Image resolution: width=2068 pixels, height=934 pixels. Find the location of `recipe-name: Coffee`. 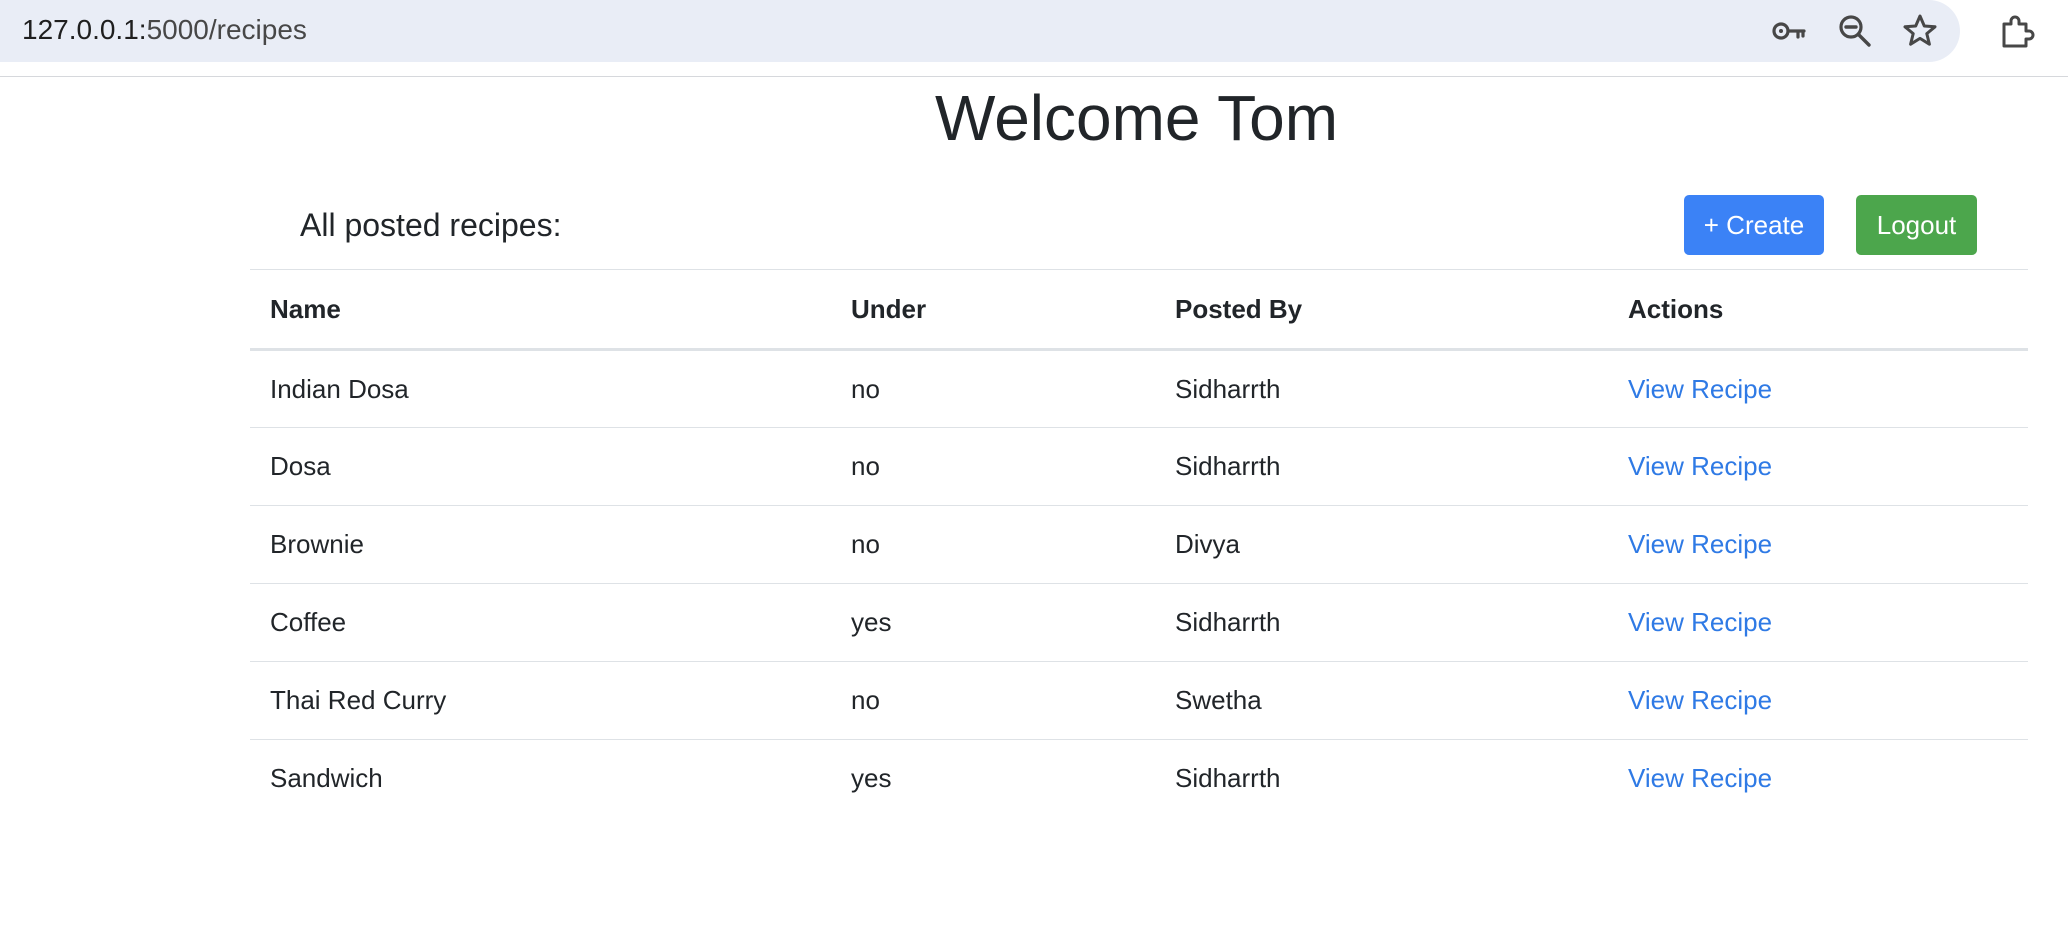

recipe-name: Coffee is located at coordinates (308, 622).